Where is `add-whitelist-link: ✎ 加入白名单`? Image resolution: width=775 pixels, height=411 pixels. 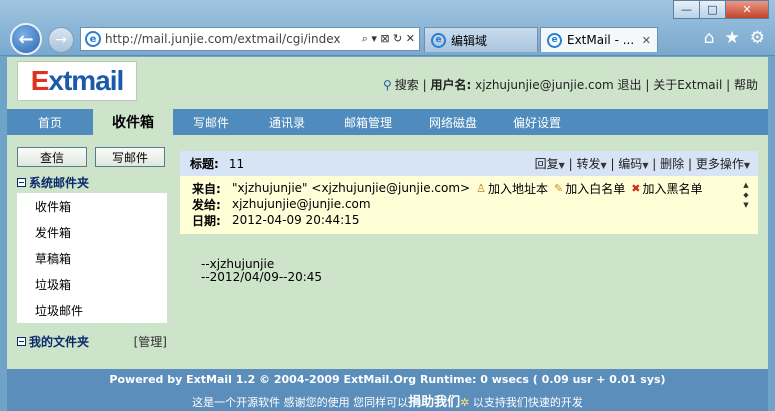
add-whitelist-link: ✎ 加入白名单 is located at coordinates (589, 188).